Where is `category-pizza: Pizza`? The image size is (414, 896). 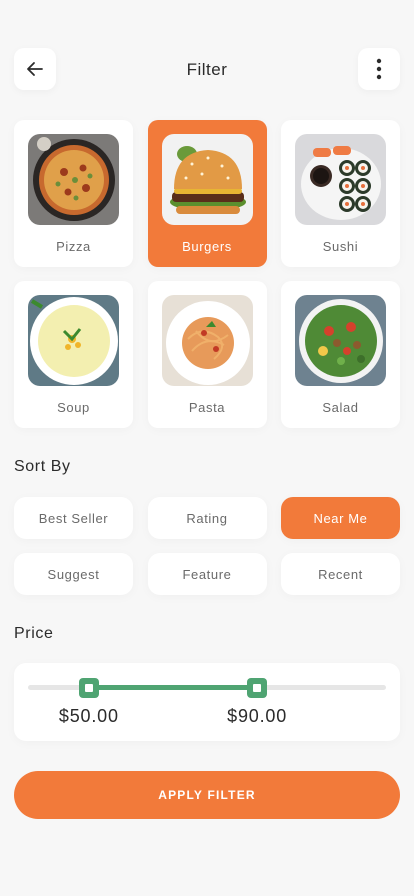
category-pizza: Pizza is located at coordinates (73, 193).